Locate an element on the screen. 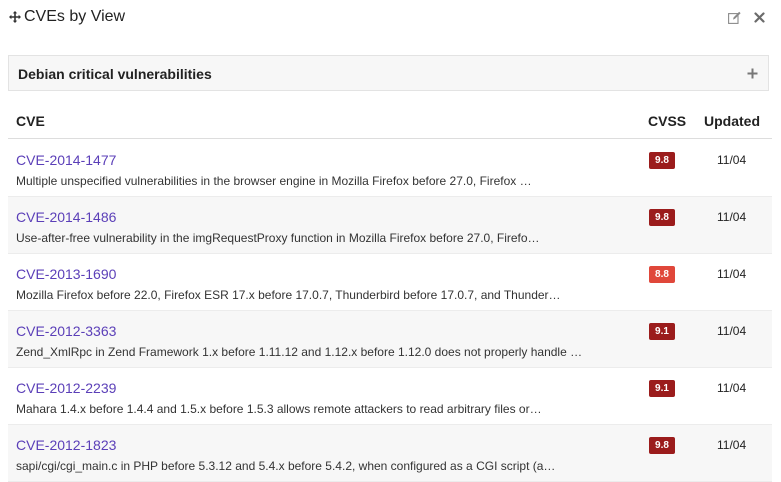  cve-link: CVE-2012-1823 is located at coordinates (66, 445).